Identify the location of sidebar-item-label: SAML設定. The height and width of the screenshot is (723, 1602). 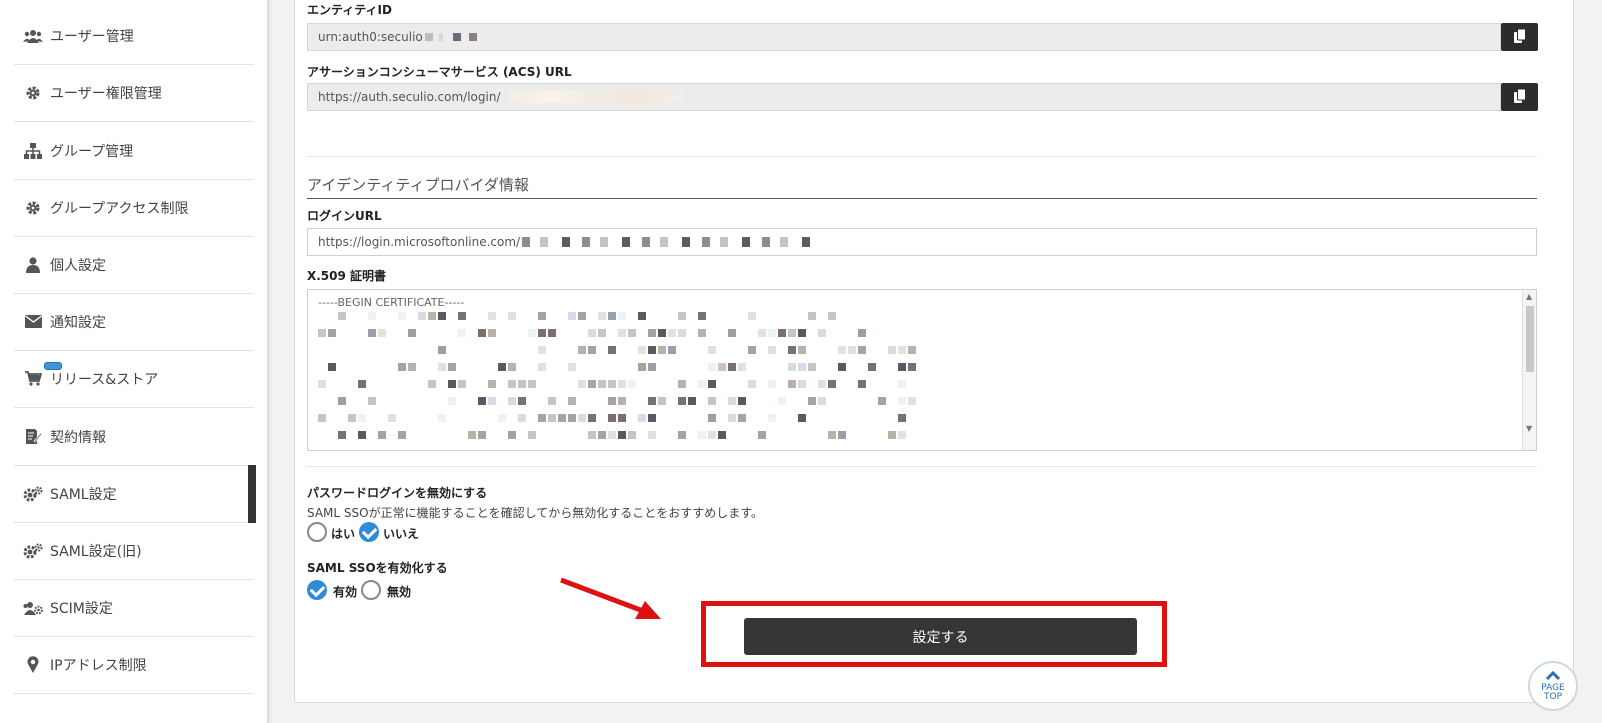
(83, 494).